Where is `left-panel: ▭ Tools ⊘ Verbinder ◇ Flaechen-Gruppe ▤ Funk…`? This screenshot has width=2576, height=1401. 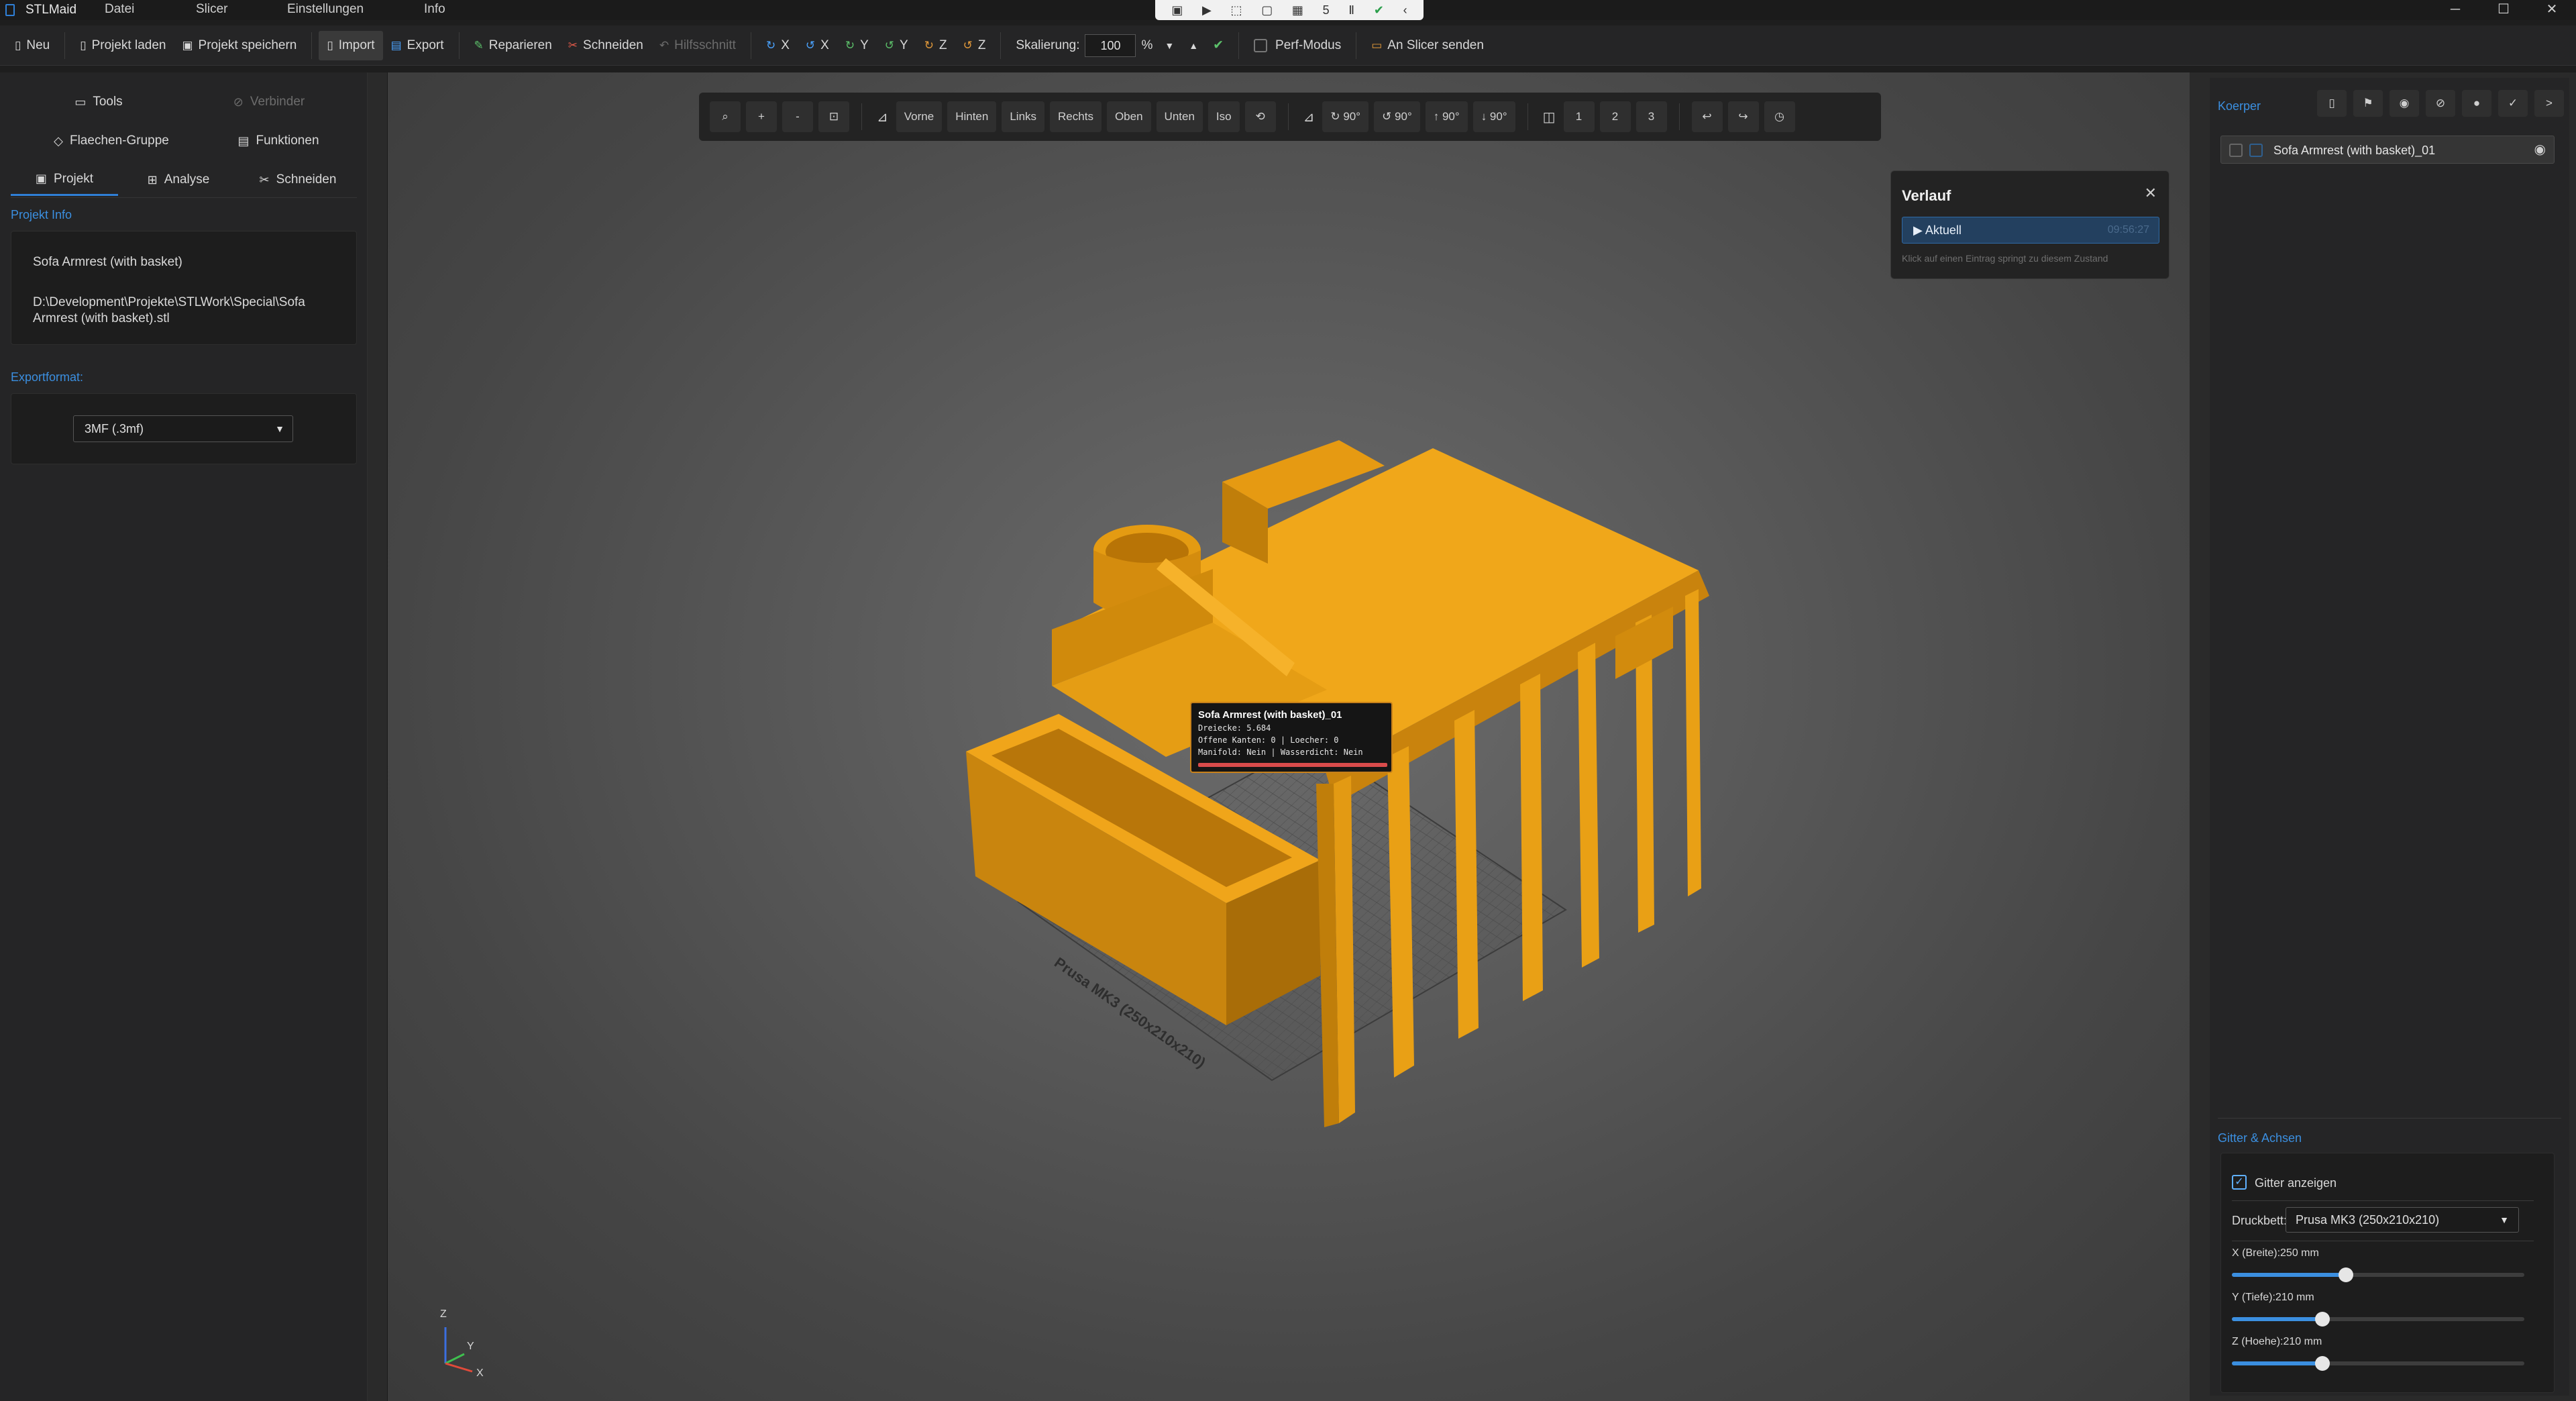
left-panel: ▭ Tools ⊘ Verbinder ◇ Flaechen-Gruppe ▤ Funk… is located at coordinates (184, 736).